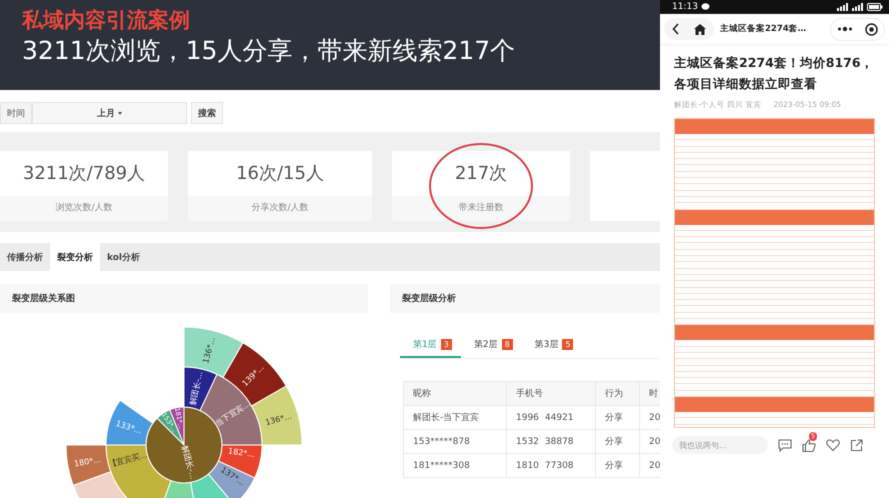  What do you see at coordinates (856, 445) in the screenshot?
I see `share-icon` at bounding box center [856, 445].